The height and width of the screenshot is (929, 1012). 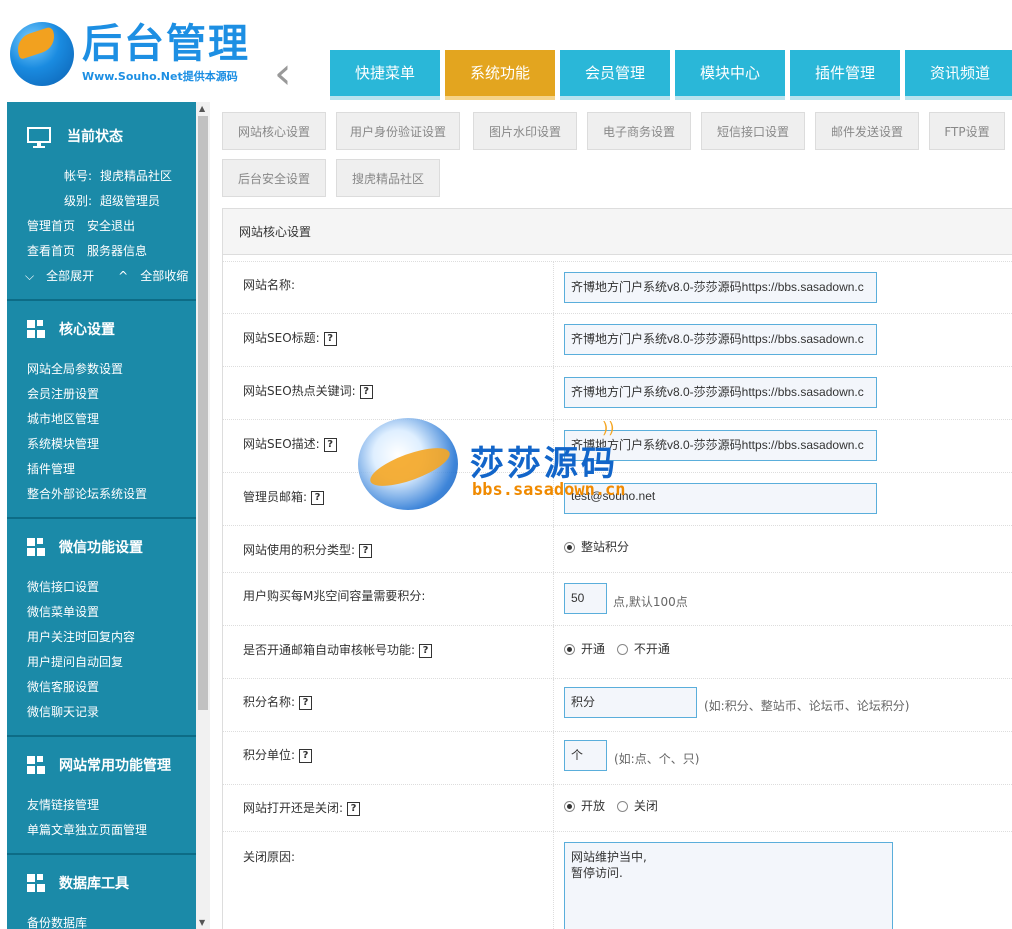 What do you see at coordinates (585, 598) in the screenshot?
I see `space-cost-input: 50` at bounding box center [585, 598].